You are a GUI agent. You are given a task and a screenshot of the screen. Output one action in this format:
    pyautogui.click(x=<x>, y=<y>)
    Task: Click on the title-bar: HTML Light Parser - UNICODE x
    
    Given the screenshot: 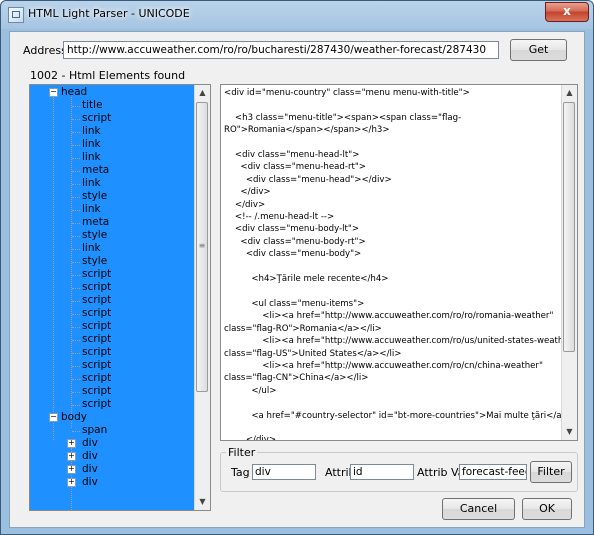 What is the action you would take?
    pyautogui.click(x=297, y=15)
    